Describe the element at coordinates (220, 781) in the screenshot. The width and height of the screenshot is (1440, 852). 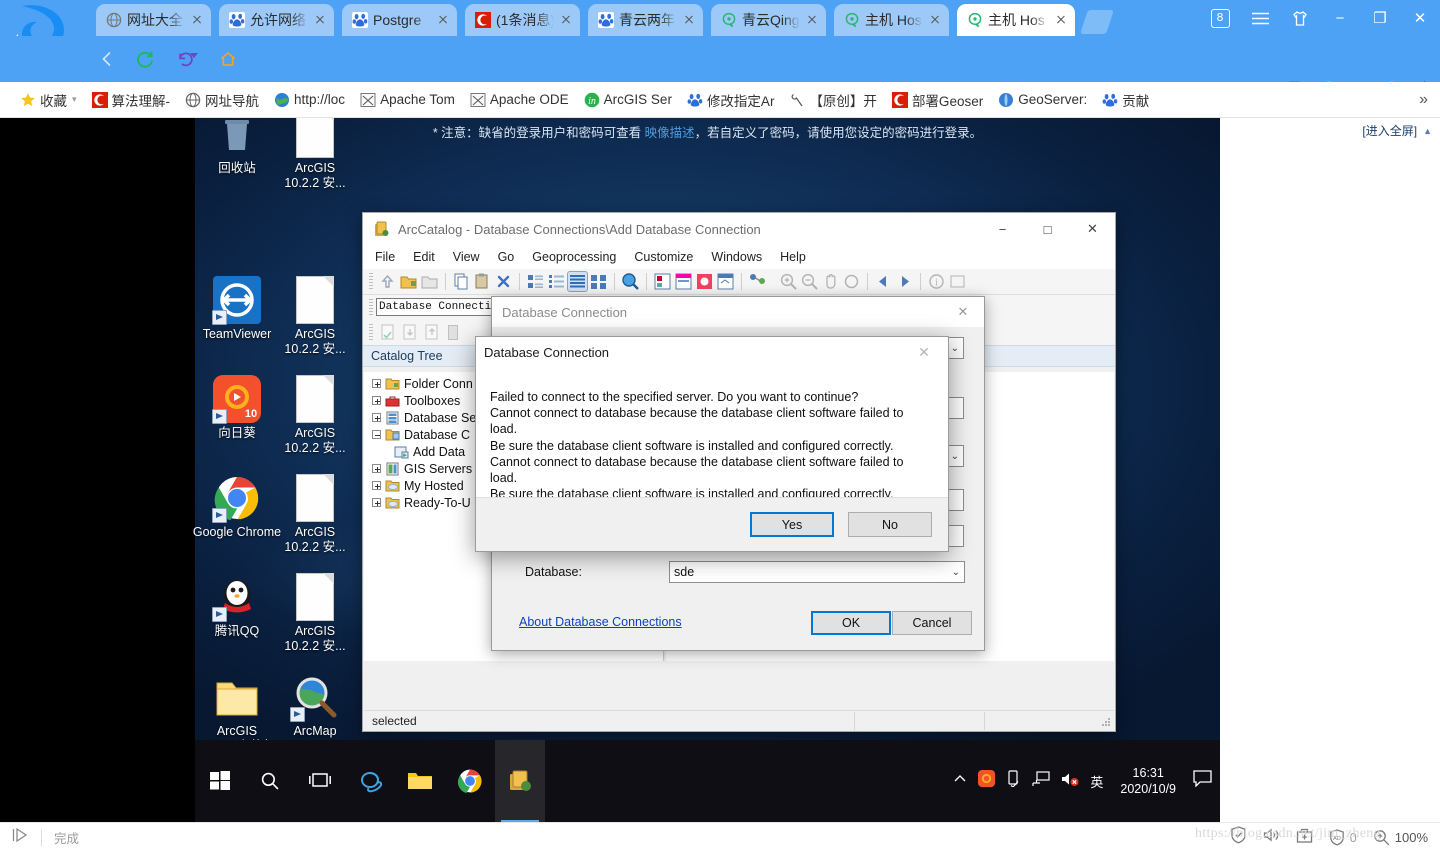
I see `windows-start-icon` at that location.